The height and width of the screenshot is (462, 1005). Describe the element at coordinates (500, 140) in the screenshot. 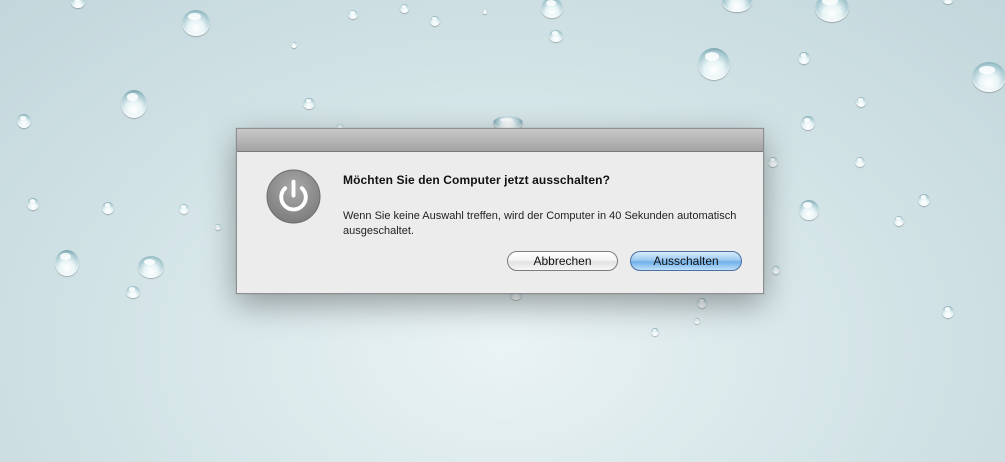

I see `dialog-titlebar` at that location.